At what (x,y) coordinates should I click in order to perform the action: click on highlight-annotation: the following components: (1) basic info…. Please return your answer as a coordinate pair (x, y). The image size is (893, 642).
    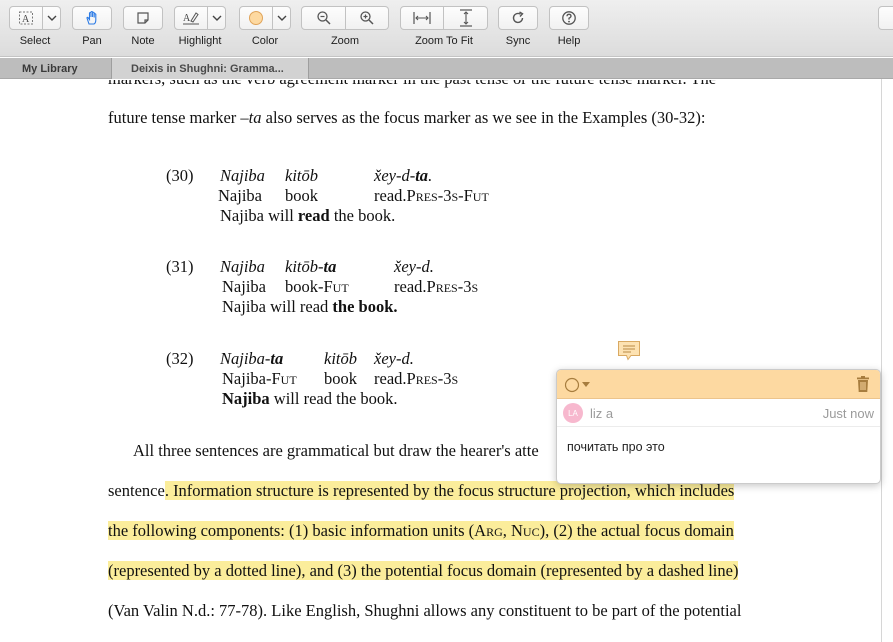
    Looking at the image, I should click on (421, 530).